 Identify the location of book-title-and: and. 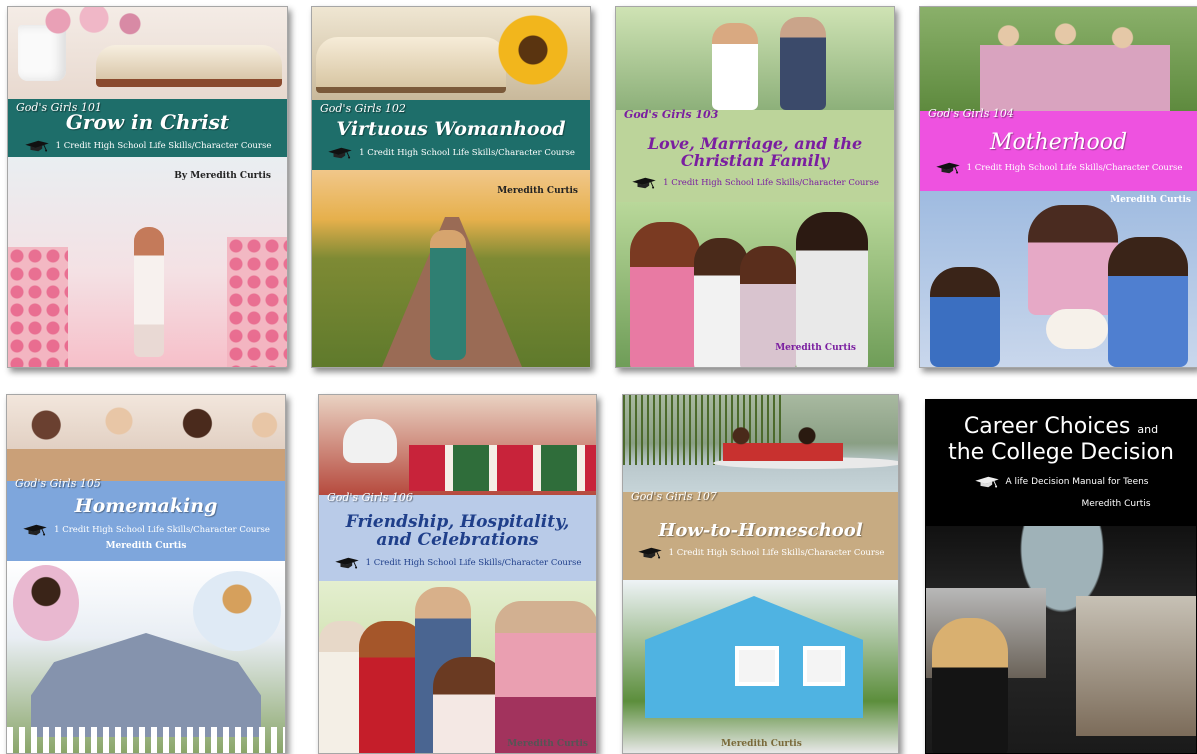
(1148, 429).